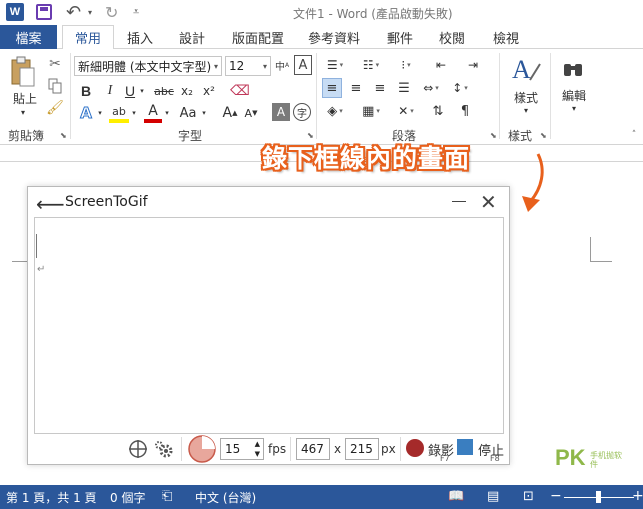 The image size is (643, 509). I want to click on highlight-dropdown-icon: ▾, so click(134, 113).